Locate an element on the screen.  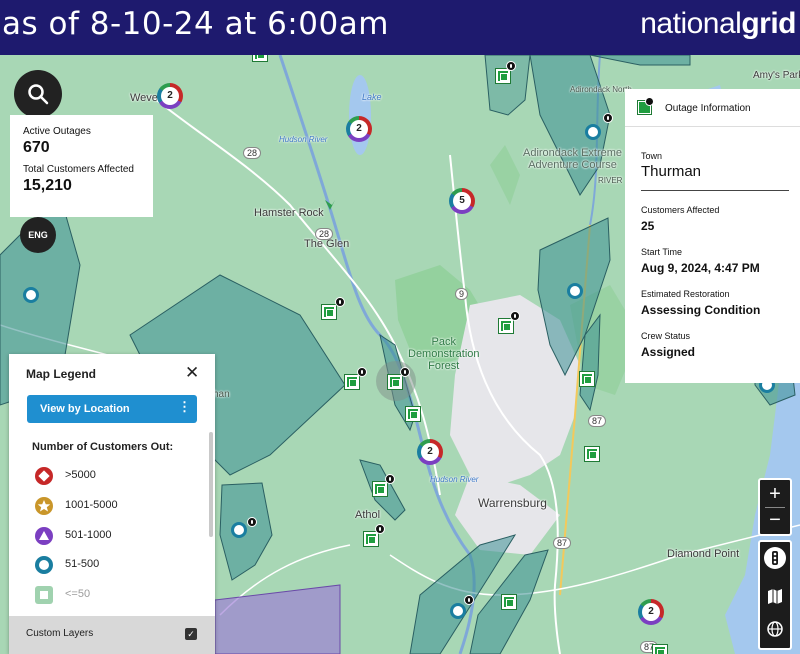
search-button is located at coordinates (38, 94).